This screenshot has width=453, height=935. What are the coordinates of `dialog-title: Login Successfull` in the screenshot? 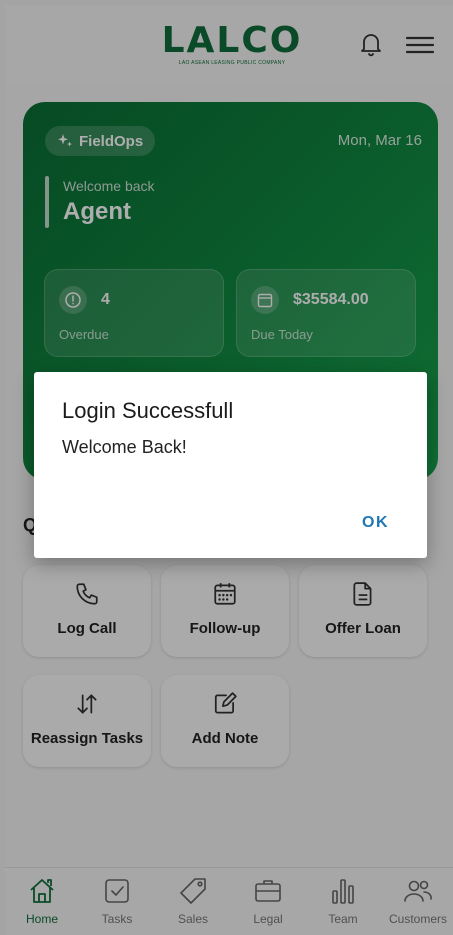 It's located at (148, 410).